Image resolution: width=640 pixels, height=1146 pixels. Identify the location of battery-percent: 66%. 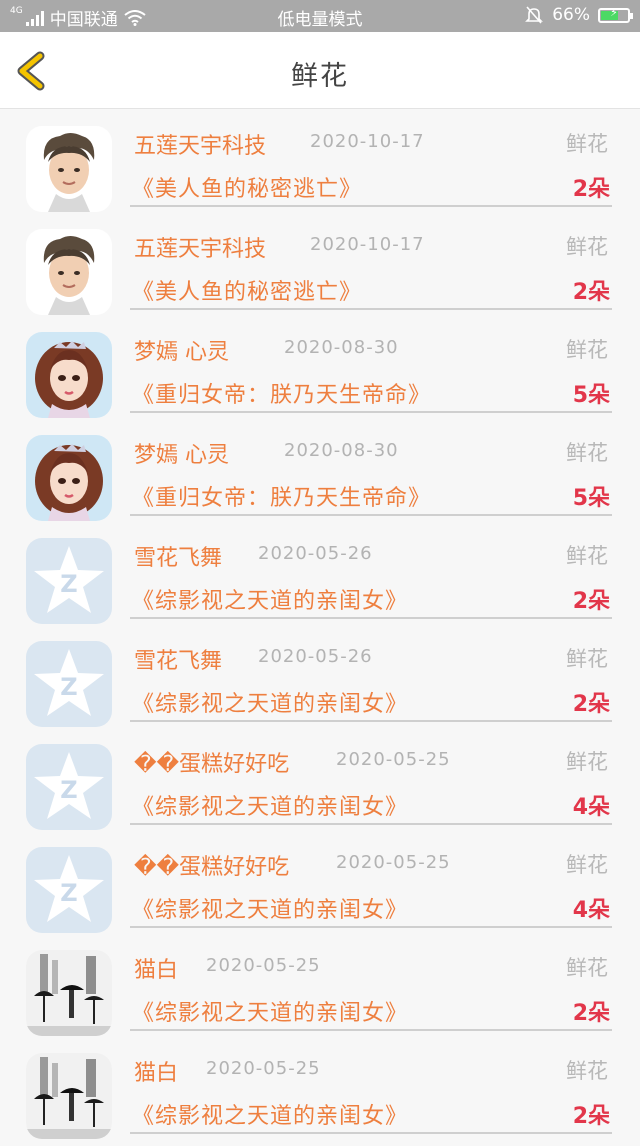
(571, 15).